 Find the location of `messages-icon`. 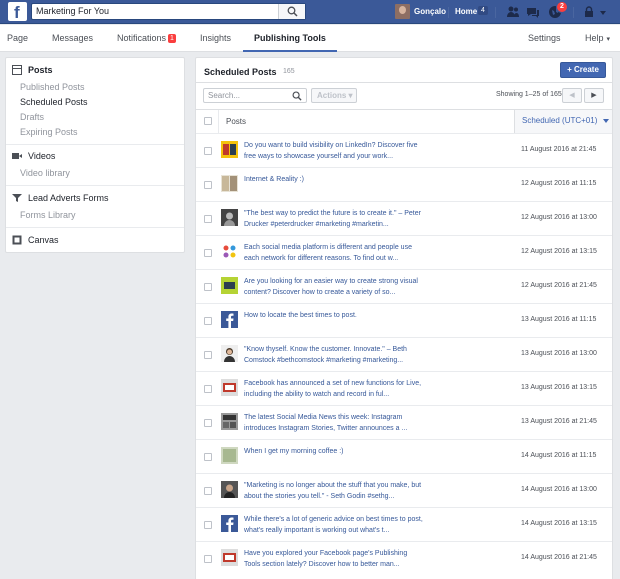

messages-icon is located at coordinates (533, 12).